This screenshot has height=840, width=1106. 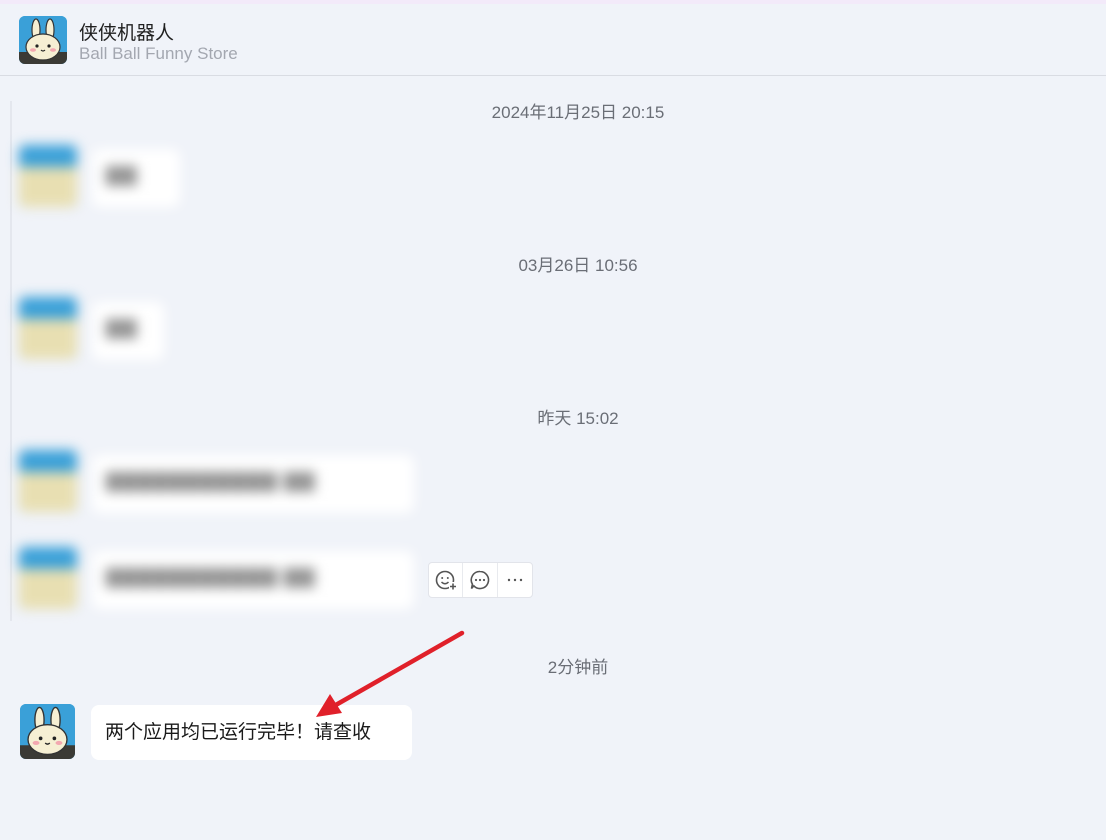 I want to click on reply-comment-button, so click(x=480, y=580).